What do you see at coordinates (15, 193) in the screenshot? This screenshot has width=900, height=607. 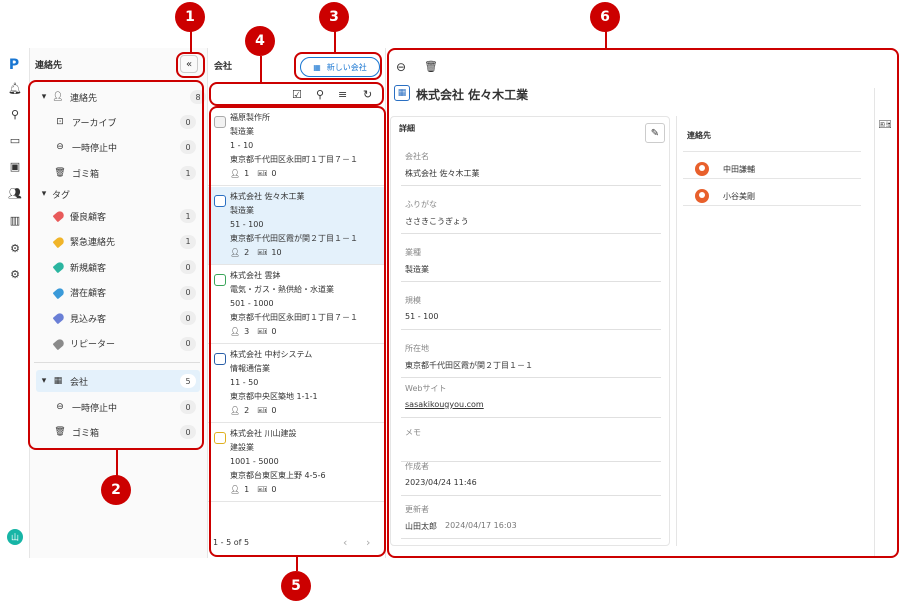 I see `contacts-icon: 👥︎` at bounding box center [15, 193].